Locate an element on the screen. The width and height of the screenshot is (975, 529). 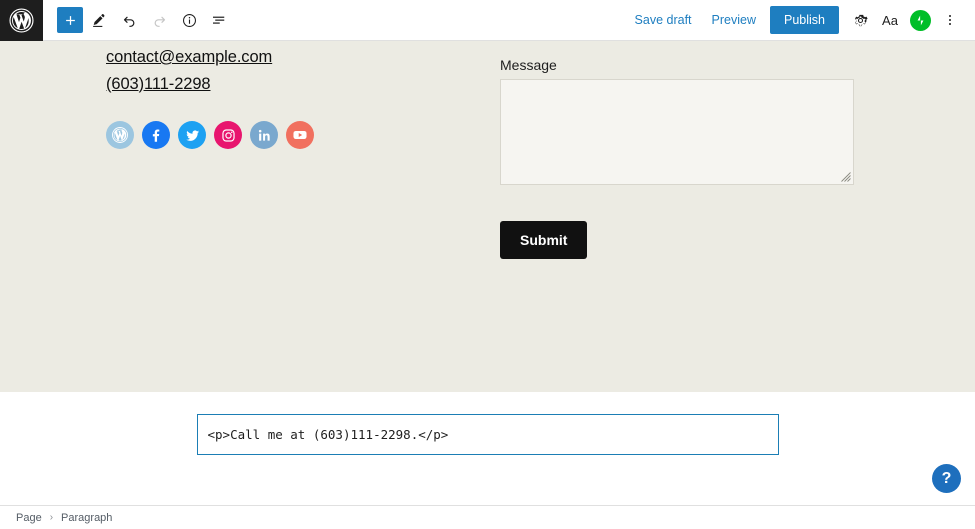
social-links-row is located at coordinates (303, 135).